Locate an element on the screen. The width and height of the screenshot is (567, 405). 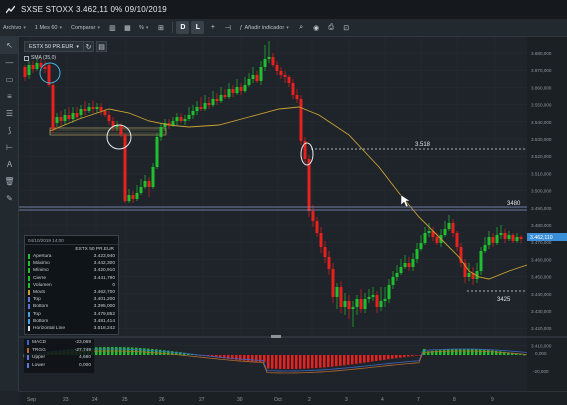
macd-row: Lower 0,000 is located at coordinates (59, 366).